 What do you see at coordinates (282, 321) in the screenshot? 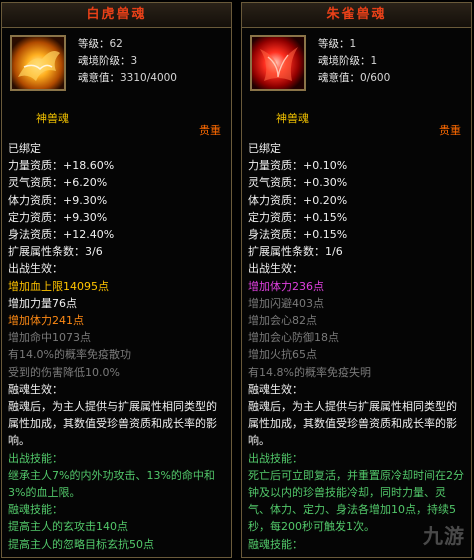
I see `effect-line: 增加会心82点` at bounding box center [282, 321].